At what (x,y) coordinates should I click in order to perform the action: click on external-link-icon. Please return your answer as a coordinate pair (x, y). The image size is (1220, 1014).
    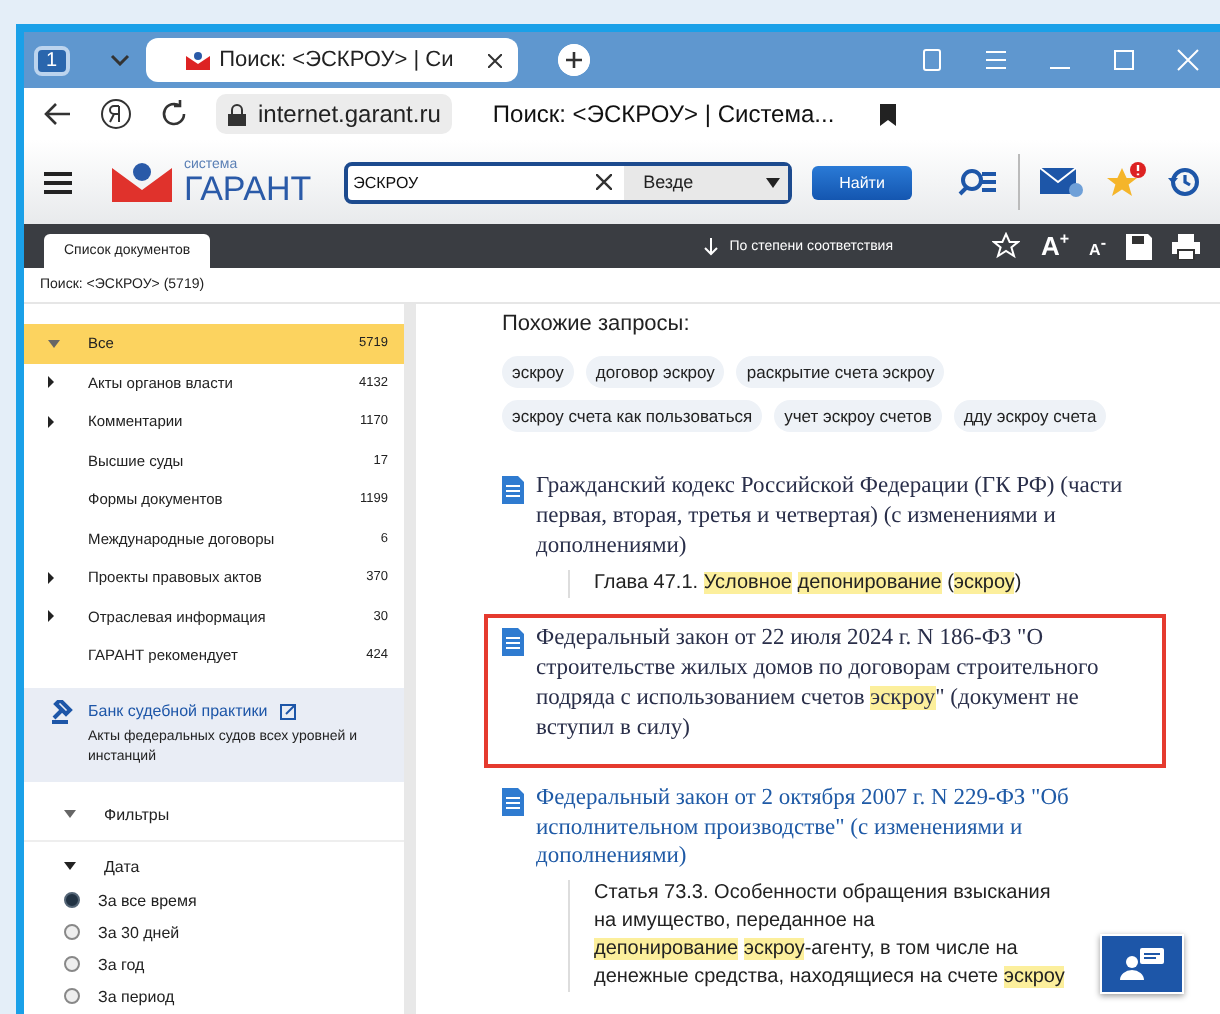
    Looking at the image, I should click on (287, 711).